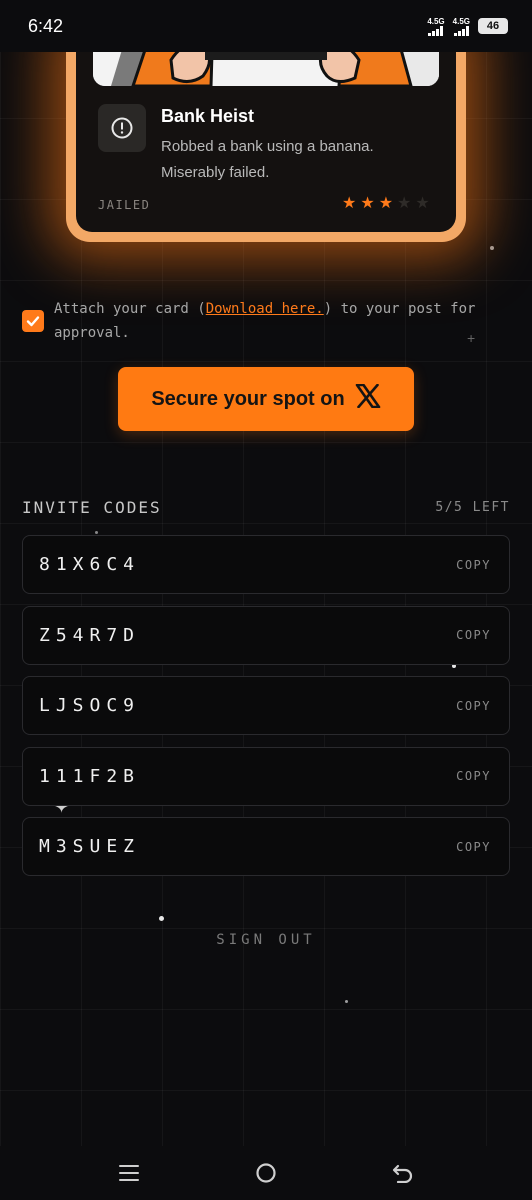 The height and width of the screenshot is (1200, 532). Describe the element at coordinates (90, 564) in the screenshot. I see `invite-code: 81X6C4` at that location.